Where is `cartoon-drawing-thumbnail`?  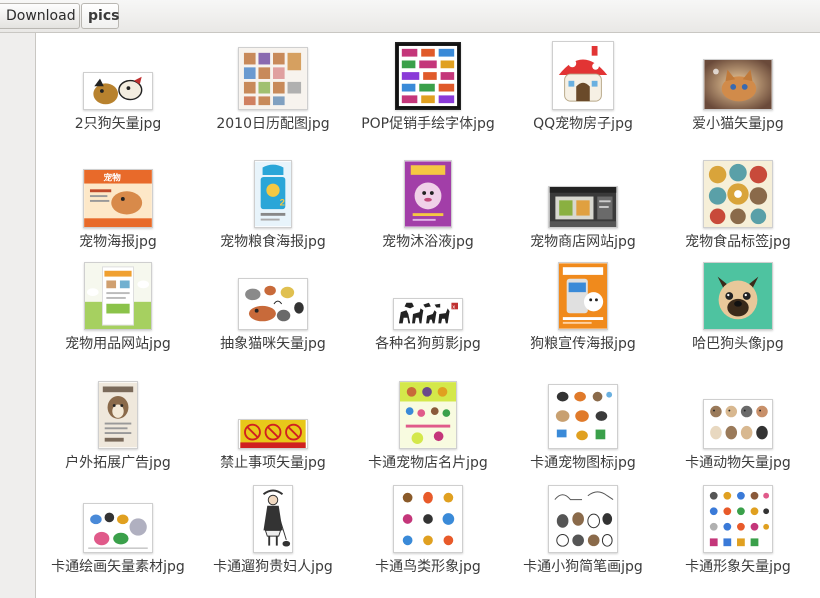
cartoon-drawing-thumbnail is located at coordinates (118, 528).